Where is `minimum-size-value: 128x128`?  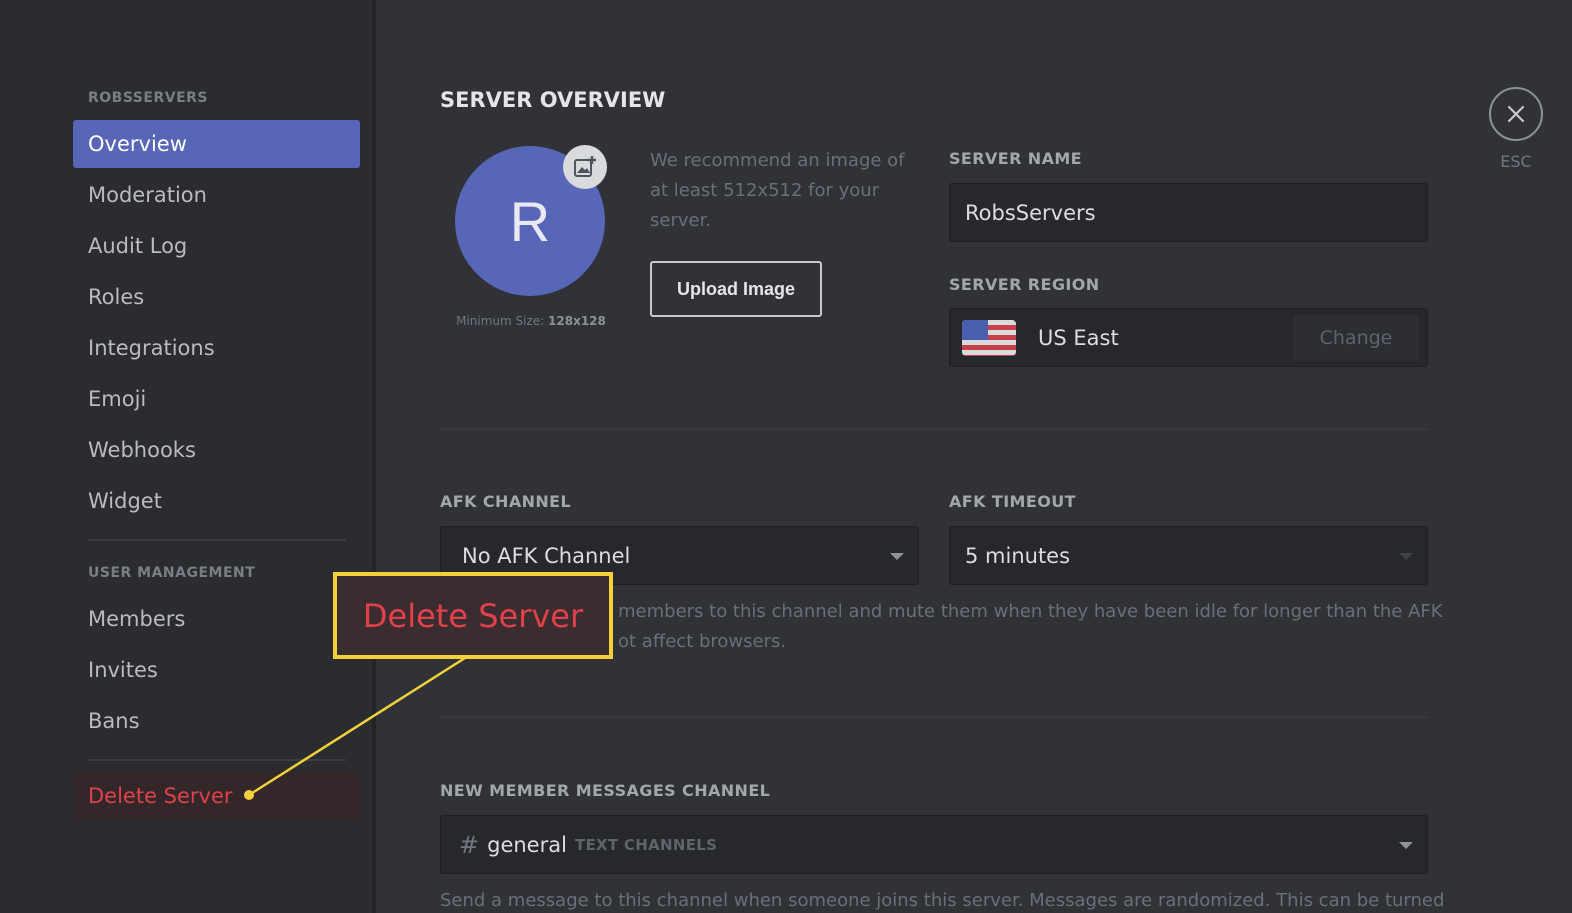 minimum-size-value: 128x128 is located at coordinates (577, 321).